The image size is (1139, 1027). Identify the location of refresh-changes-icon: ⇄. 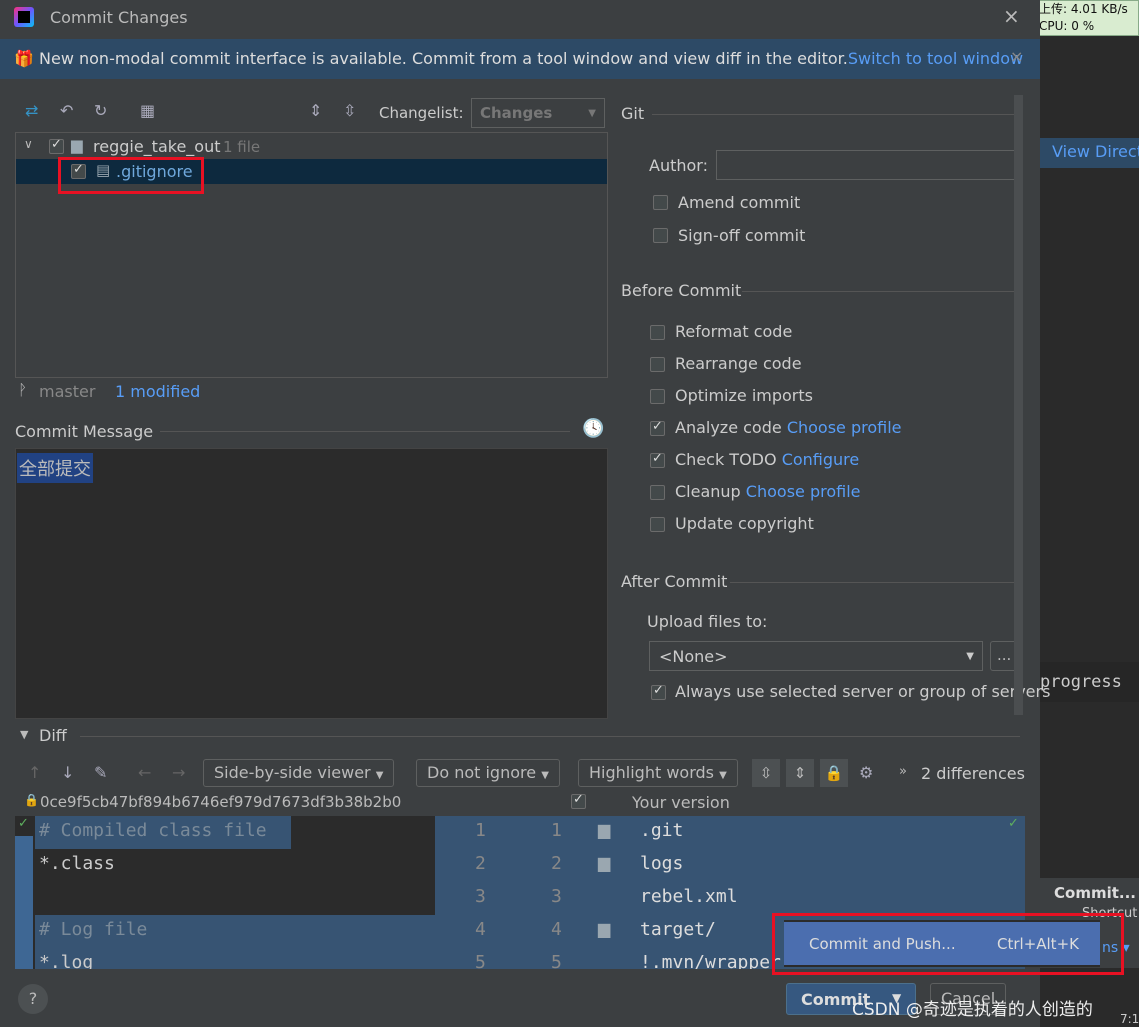
(31, 110).